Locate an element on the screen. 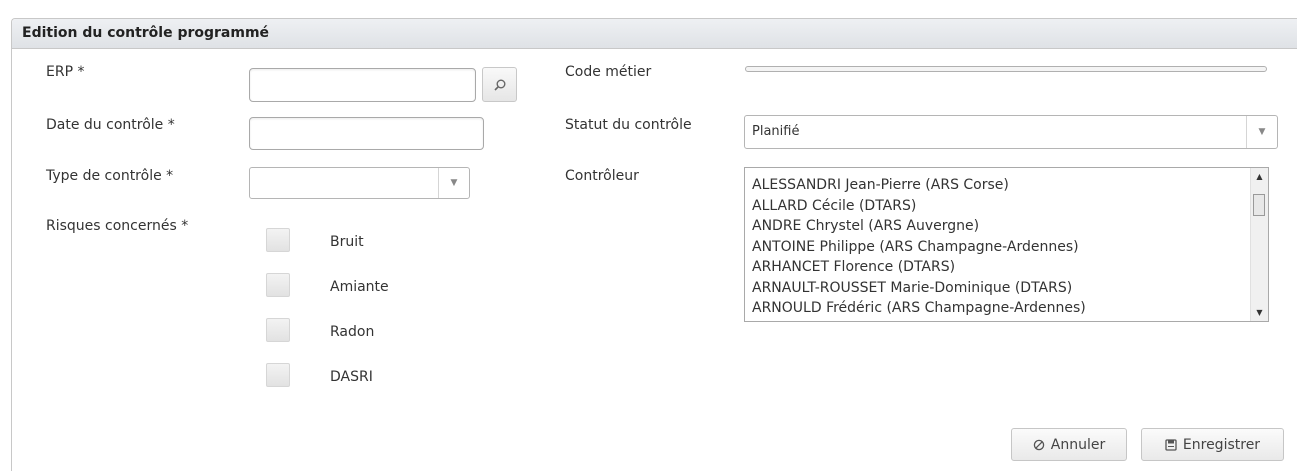  checkbox-radon is located at coordinates (278, 330).